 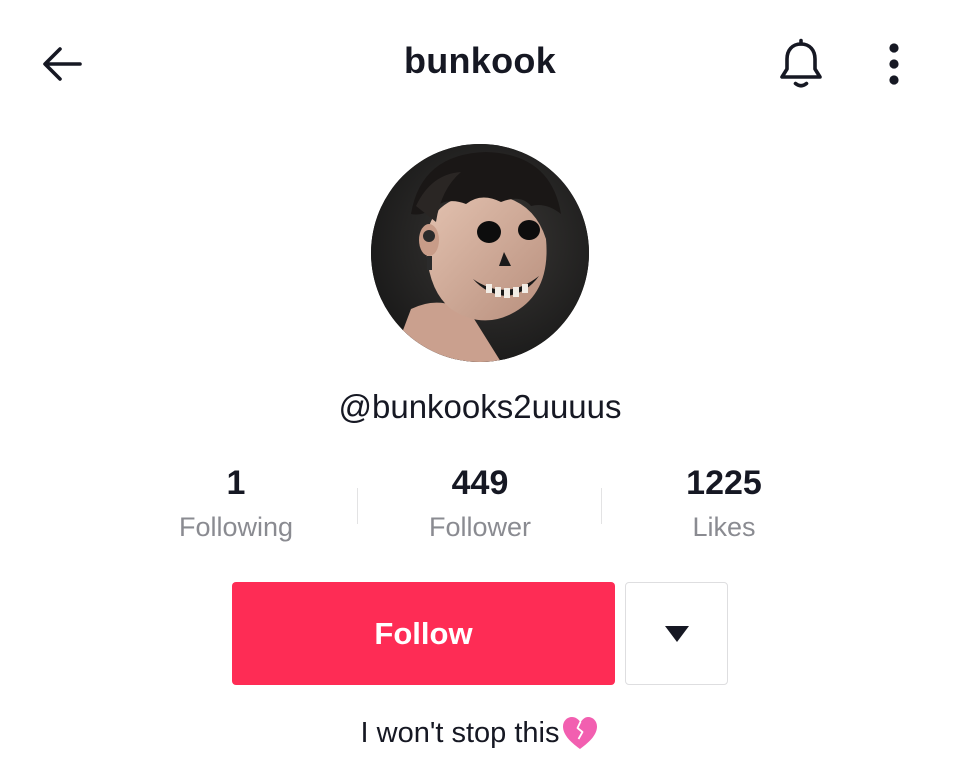 I want to click on following-label: Following, so click(x=236, y=527).